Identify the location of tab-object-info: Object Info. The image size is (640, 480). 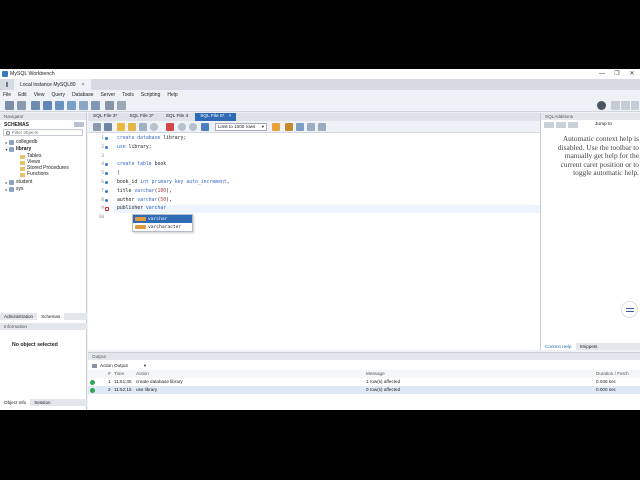
(15, 402).